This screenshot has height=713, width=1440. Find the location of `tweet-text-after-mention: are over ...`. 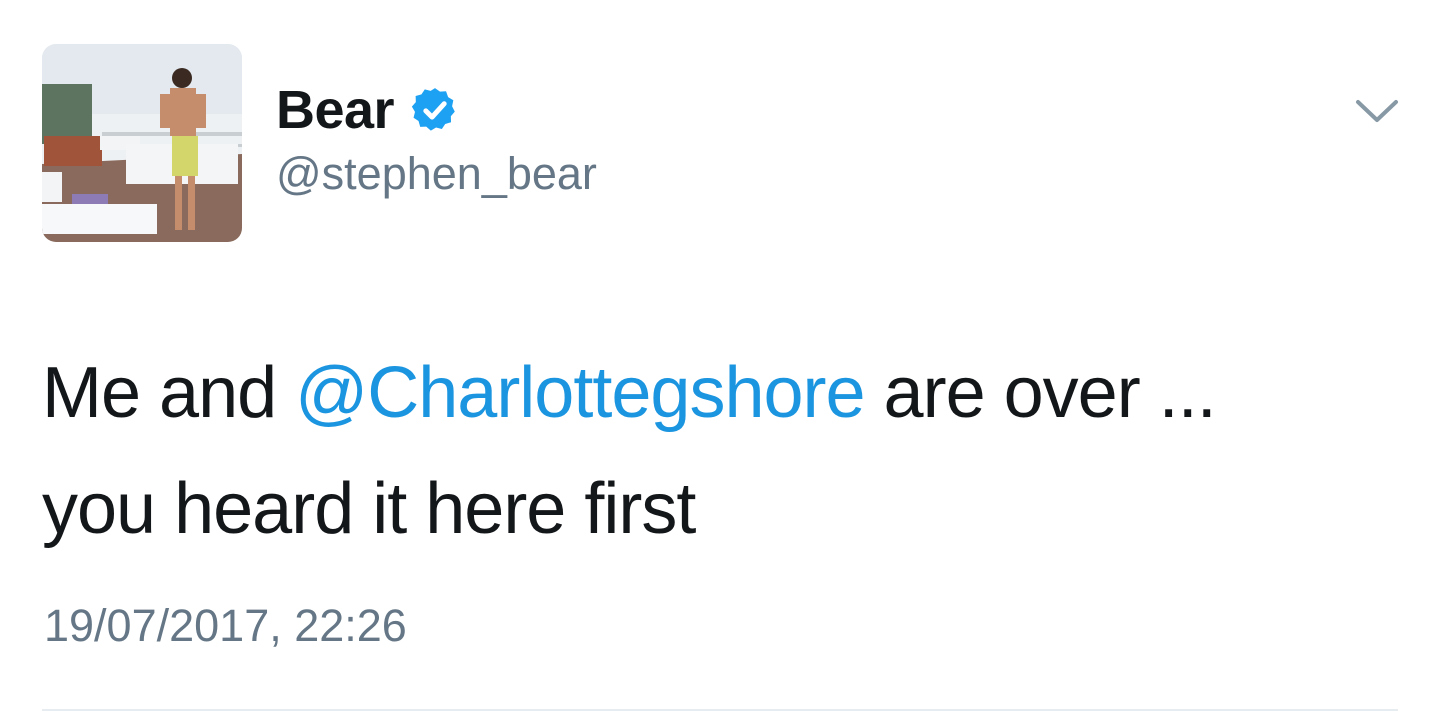

tweet-text-after-mention: are over ... is located at coordinates (1040, 393).